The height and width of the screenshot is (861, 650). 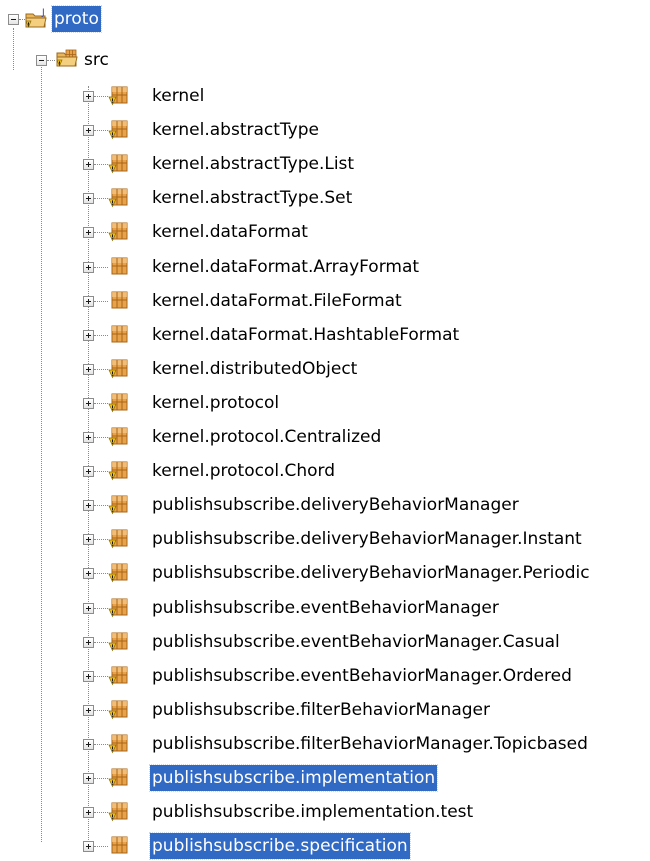 What do you see at coordinates (76, 19) in the screenshot?
I see `project-label: proto` at bounding box center [76, 19].